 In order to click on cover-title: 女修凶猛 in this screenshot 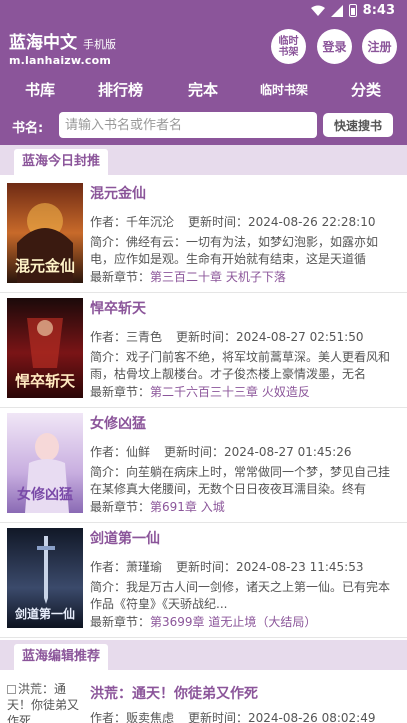, I will do `click(45, 494)`.